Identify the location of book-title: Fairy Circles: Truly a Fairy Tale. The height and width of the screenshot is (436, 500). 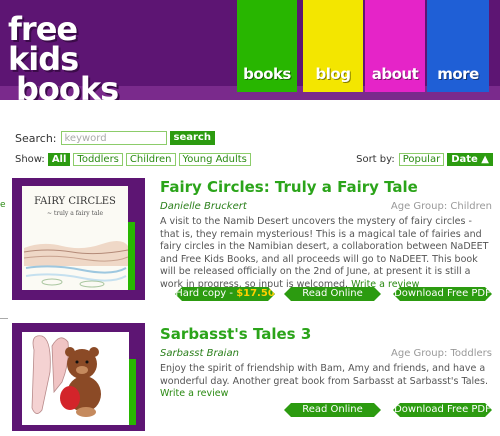
(289, 187).